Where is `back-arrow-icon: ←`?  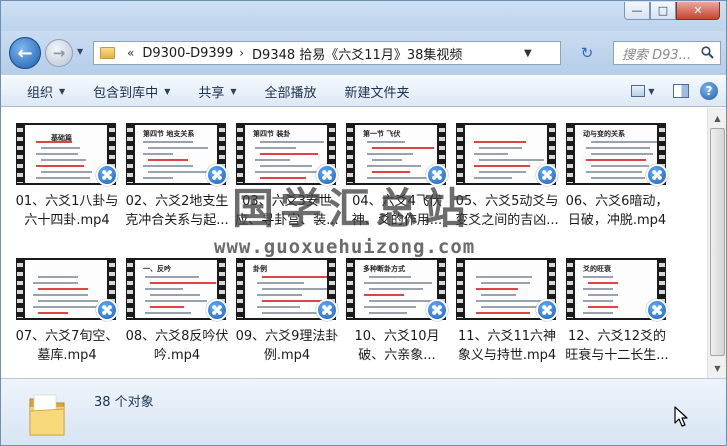 back-arrow-icon: ← is located at coordinates (25, 53).